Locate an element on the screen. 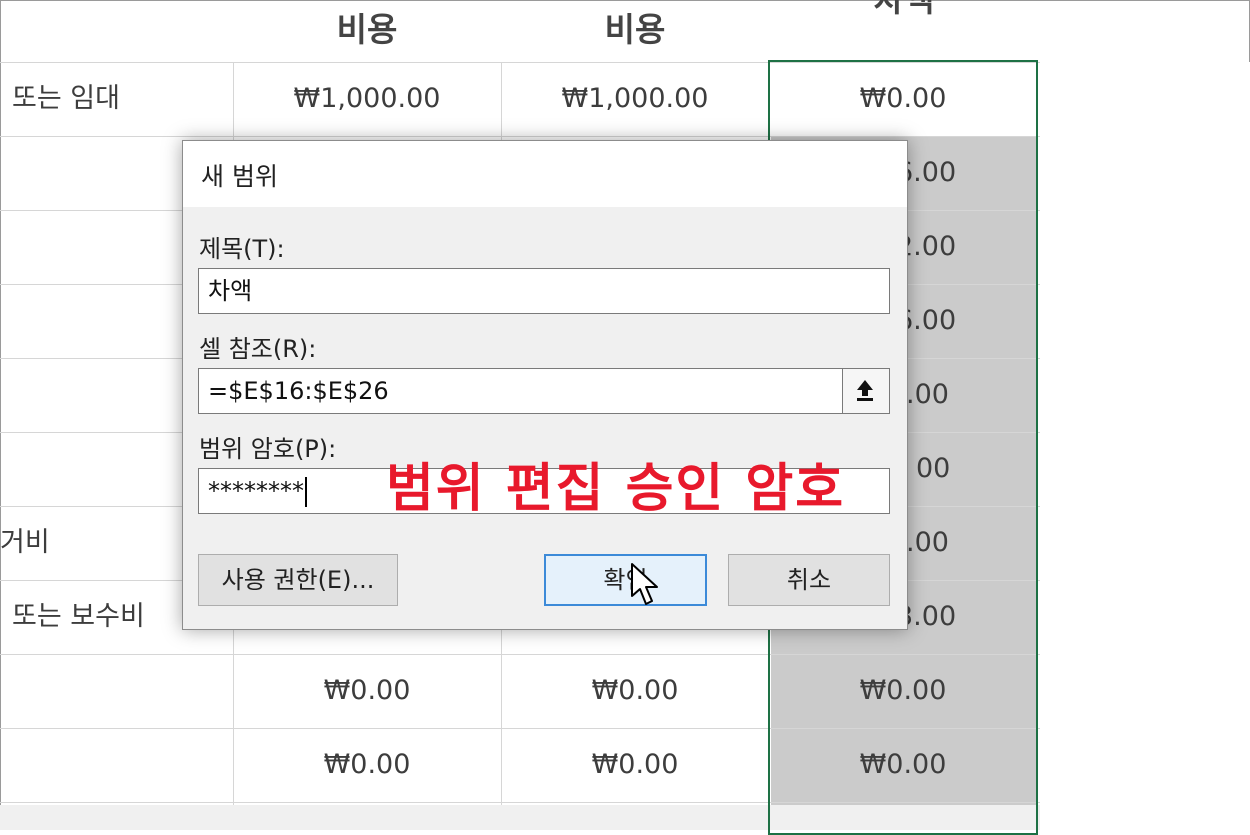  text-caret is located at coordinates (306, 492).